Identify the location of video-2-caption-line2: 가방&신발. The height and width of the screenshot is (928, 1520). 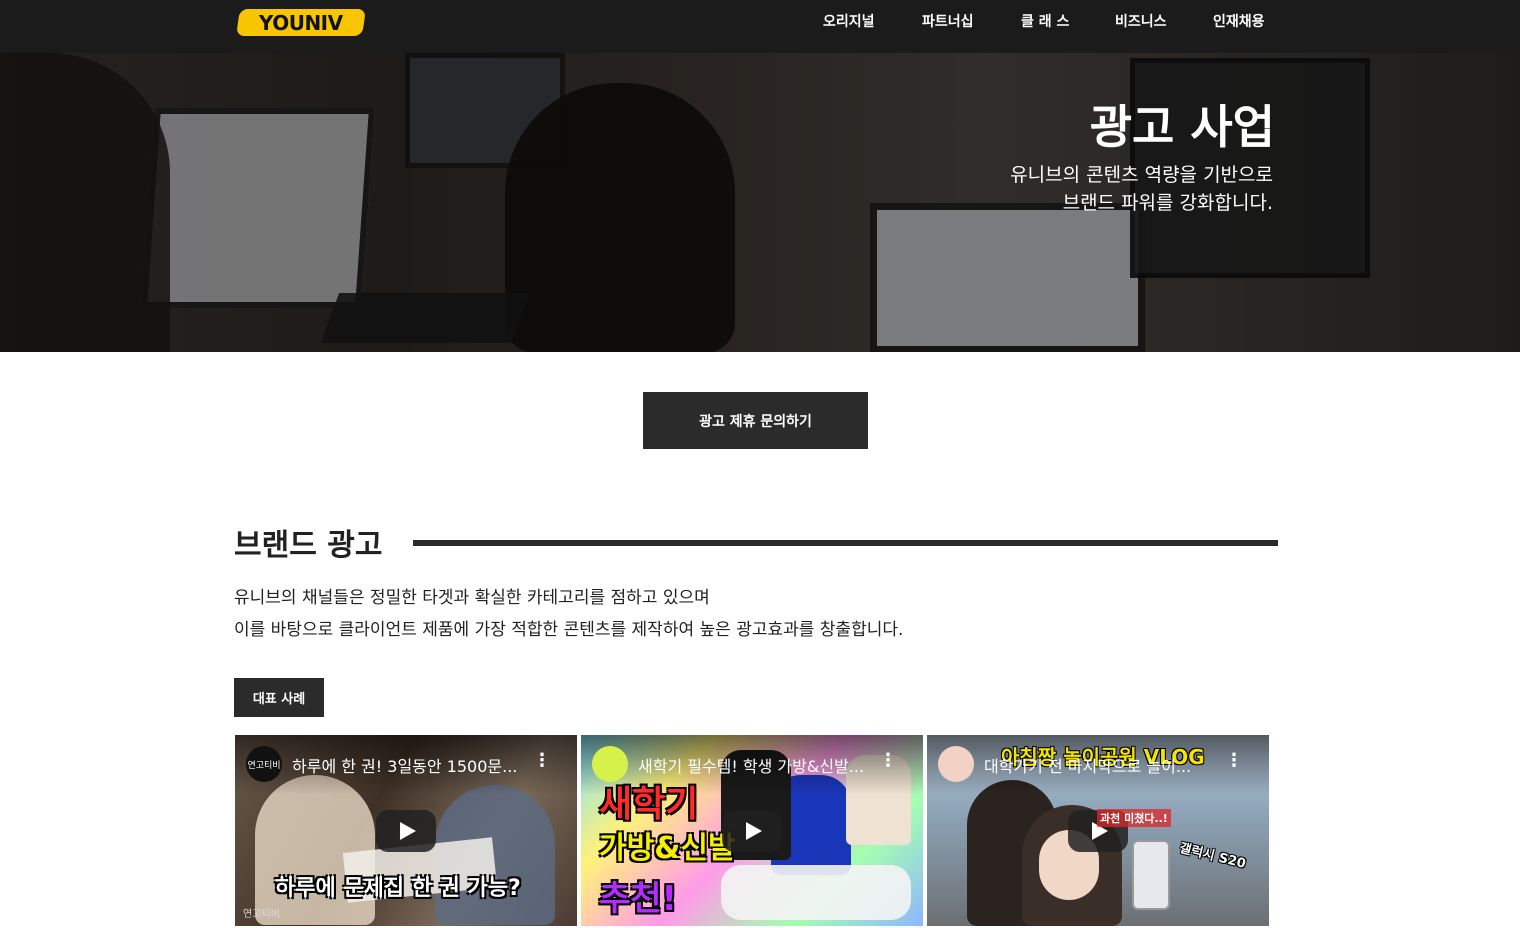
(667, 848).